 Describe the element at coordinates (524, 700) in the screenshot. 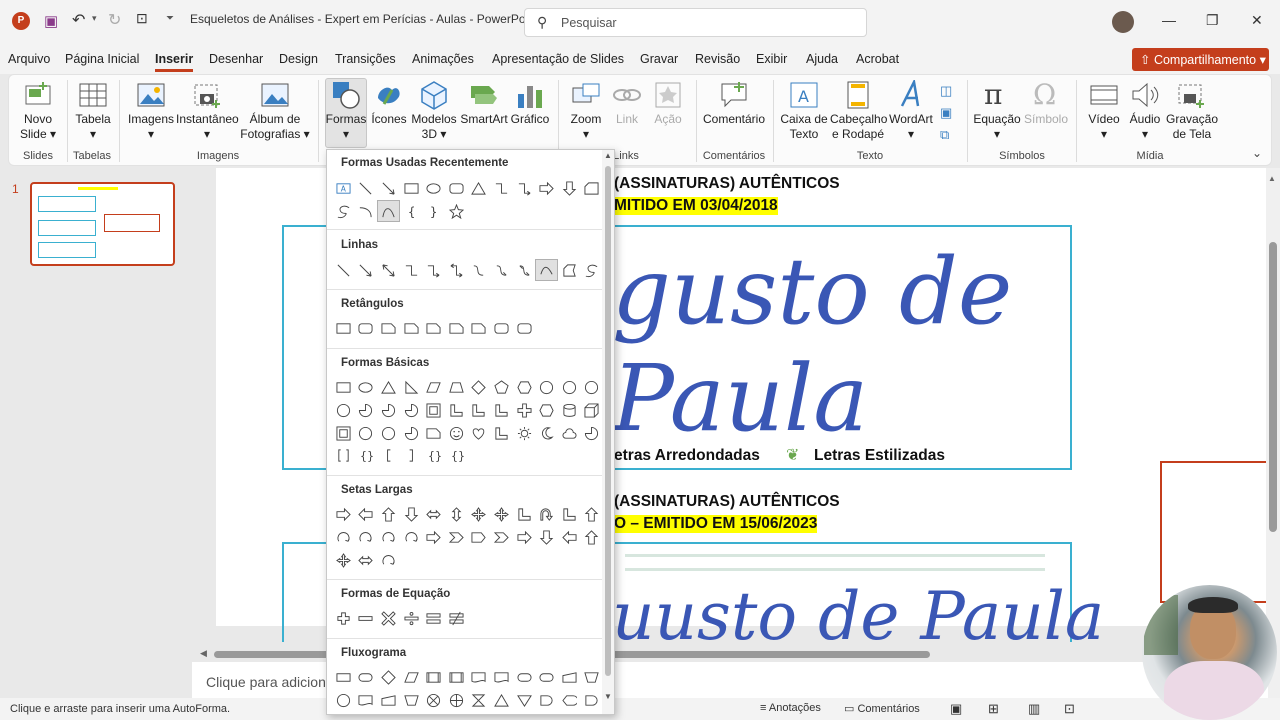

I see `flow-fmerge-icon` at that location.